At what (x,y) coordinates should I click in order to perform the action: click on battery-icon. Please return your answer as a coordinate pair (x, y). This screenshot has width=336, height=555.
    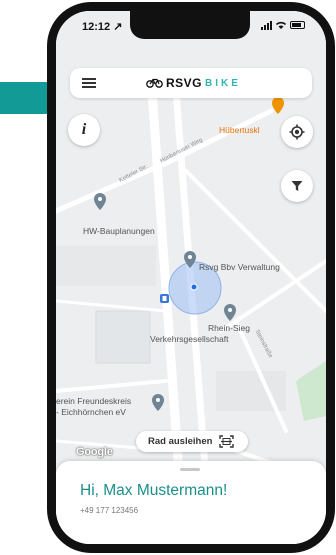
    Looking at the image, I should click on (297, 25).